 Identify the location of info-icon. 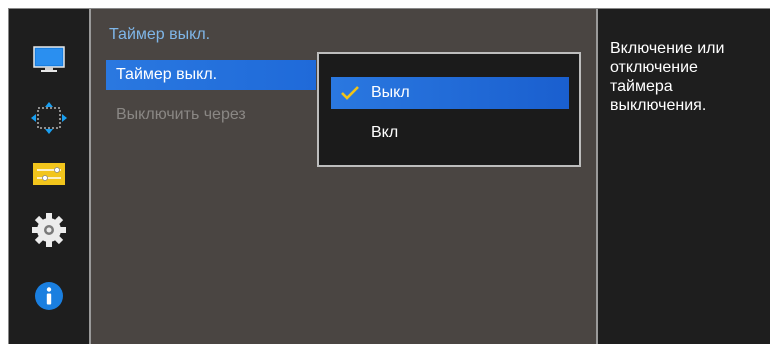
(49, 296).